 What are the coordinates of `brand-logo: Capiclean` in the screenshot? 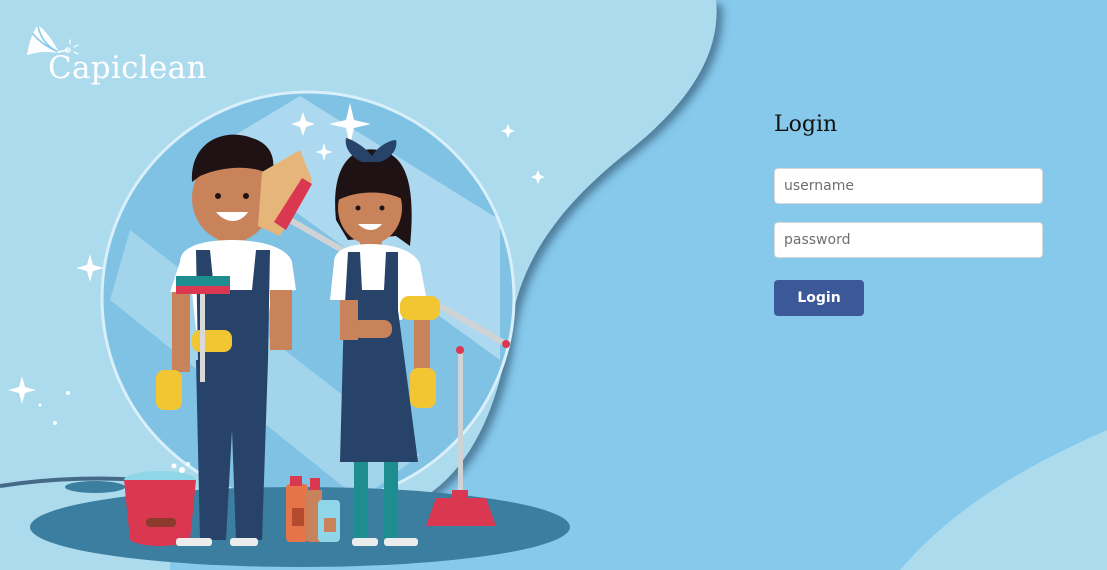 It's located at (115, 57).